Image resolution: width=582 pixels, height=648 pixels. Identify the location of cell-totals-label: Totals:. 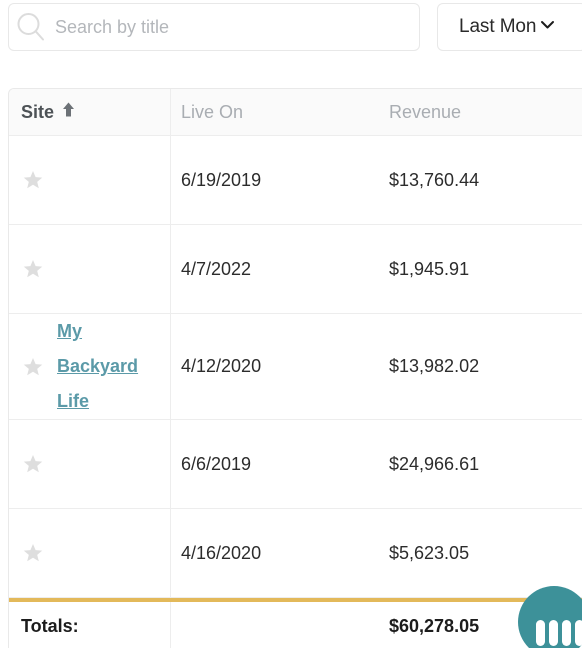
(90, 625).